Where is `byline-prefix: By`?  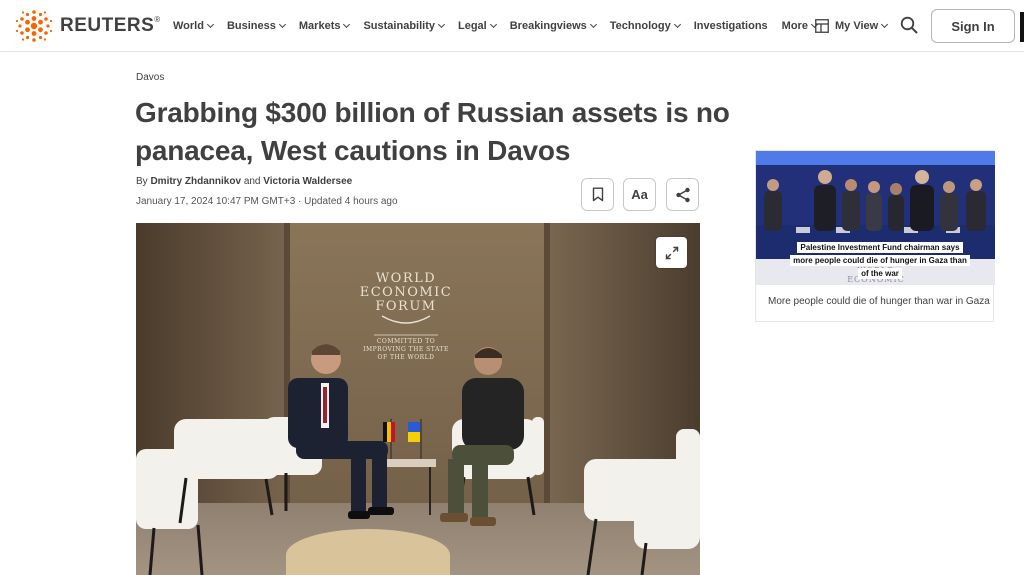 byline-prefix: By is located at coordinates (142, 181).